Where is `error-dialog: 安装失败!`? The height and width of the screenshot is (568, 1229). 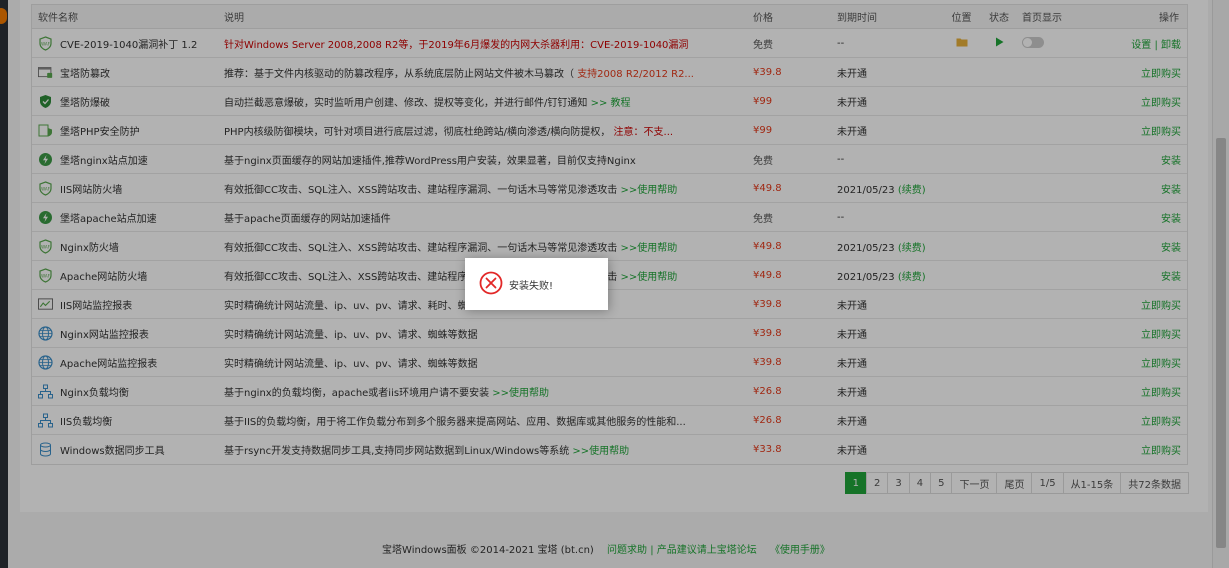
error-dialog: 安装失败! is located at coordinates (536, 284).